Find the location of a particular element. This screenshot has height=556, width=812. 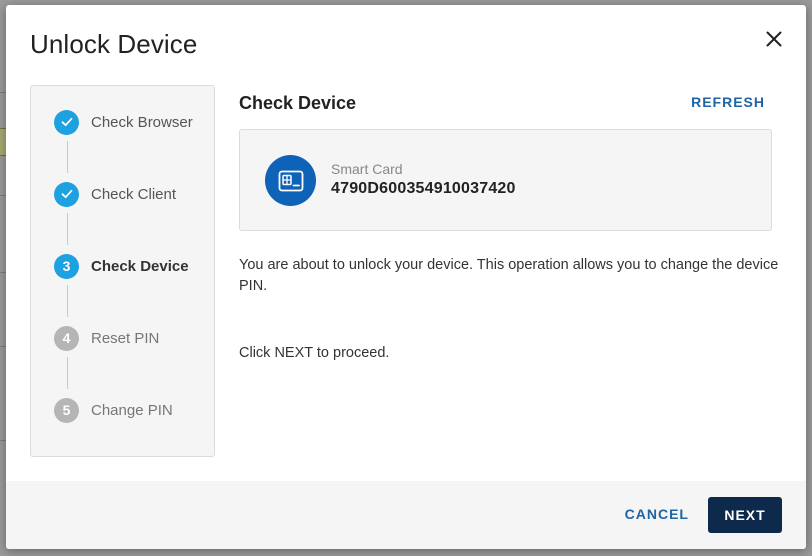

step-circle-pending: 4 is located at coordinates (66, 338).